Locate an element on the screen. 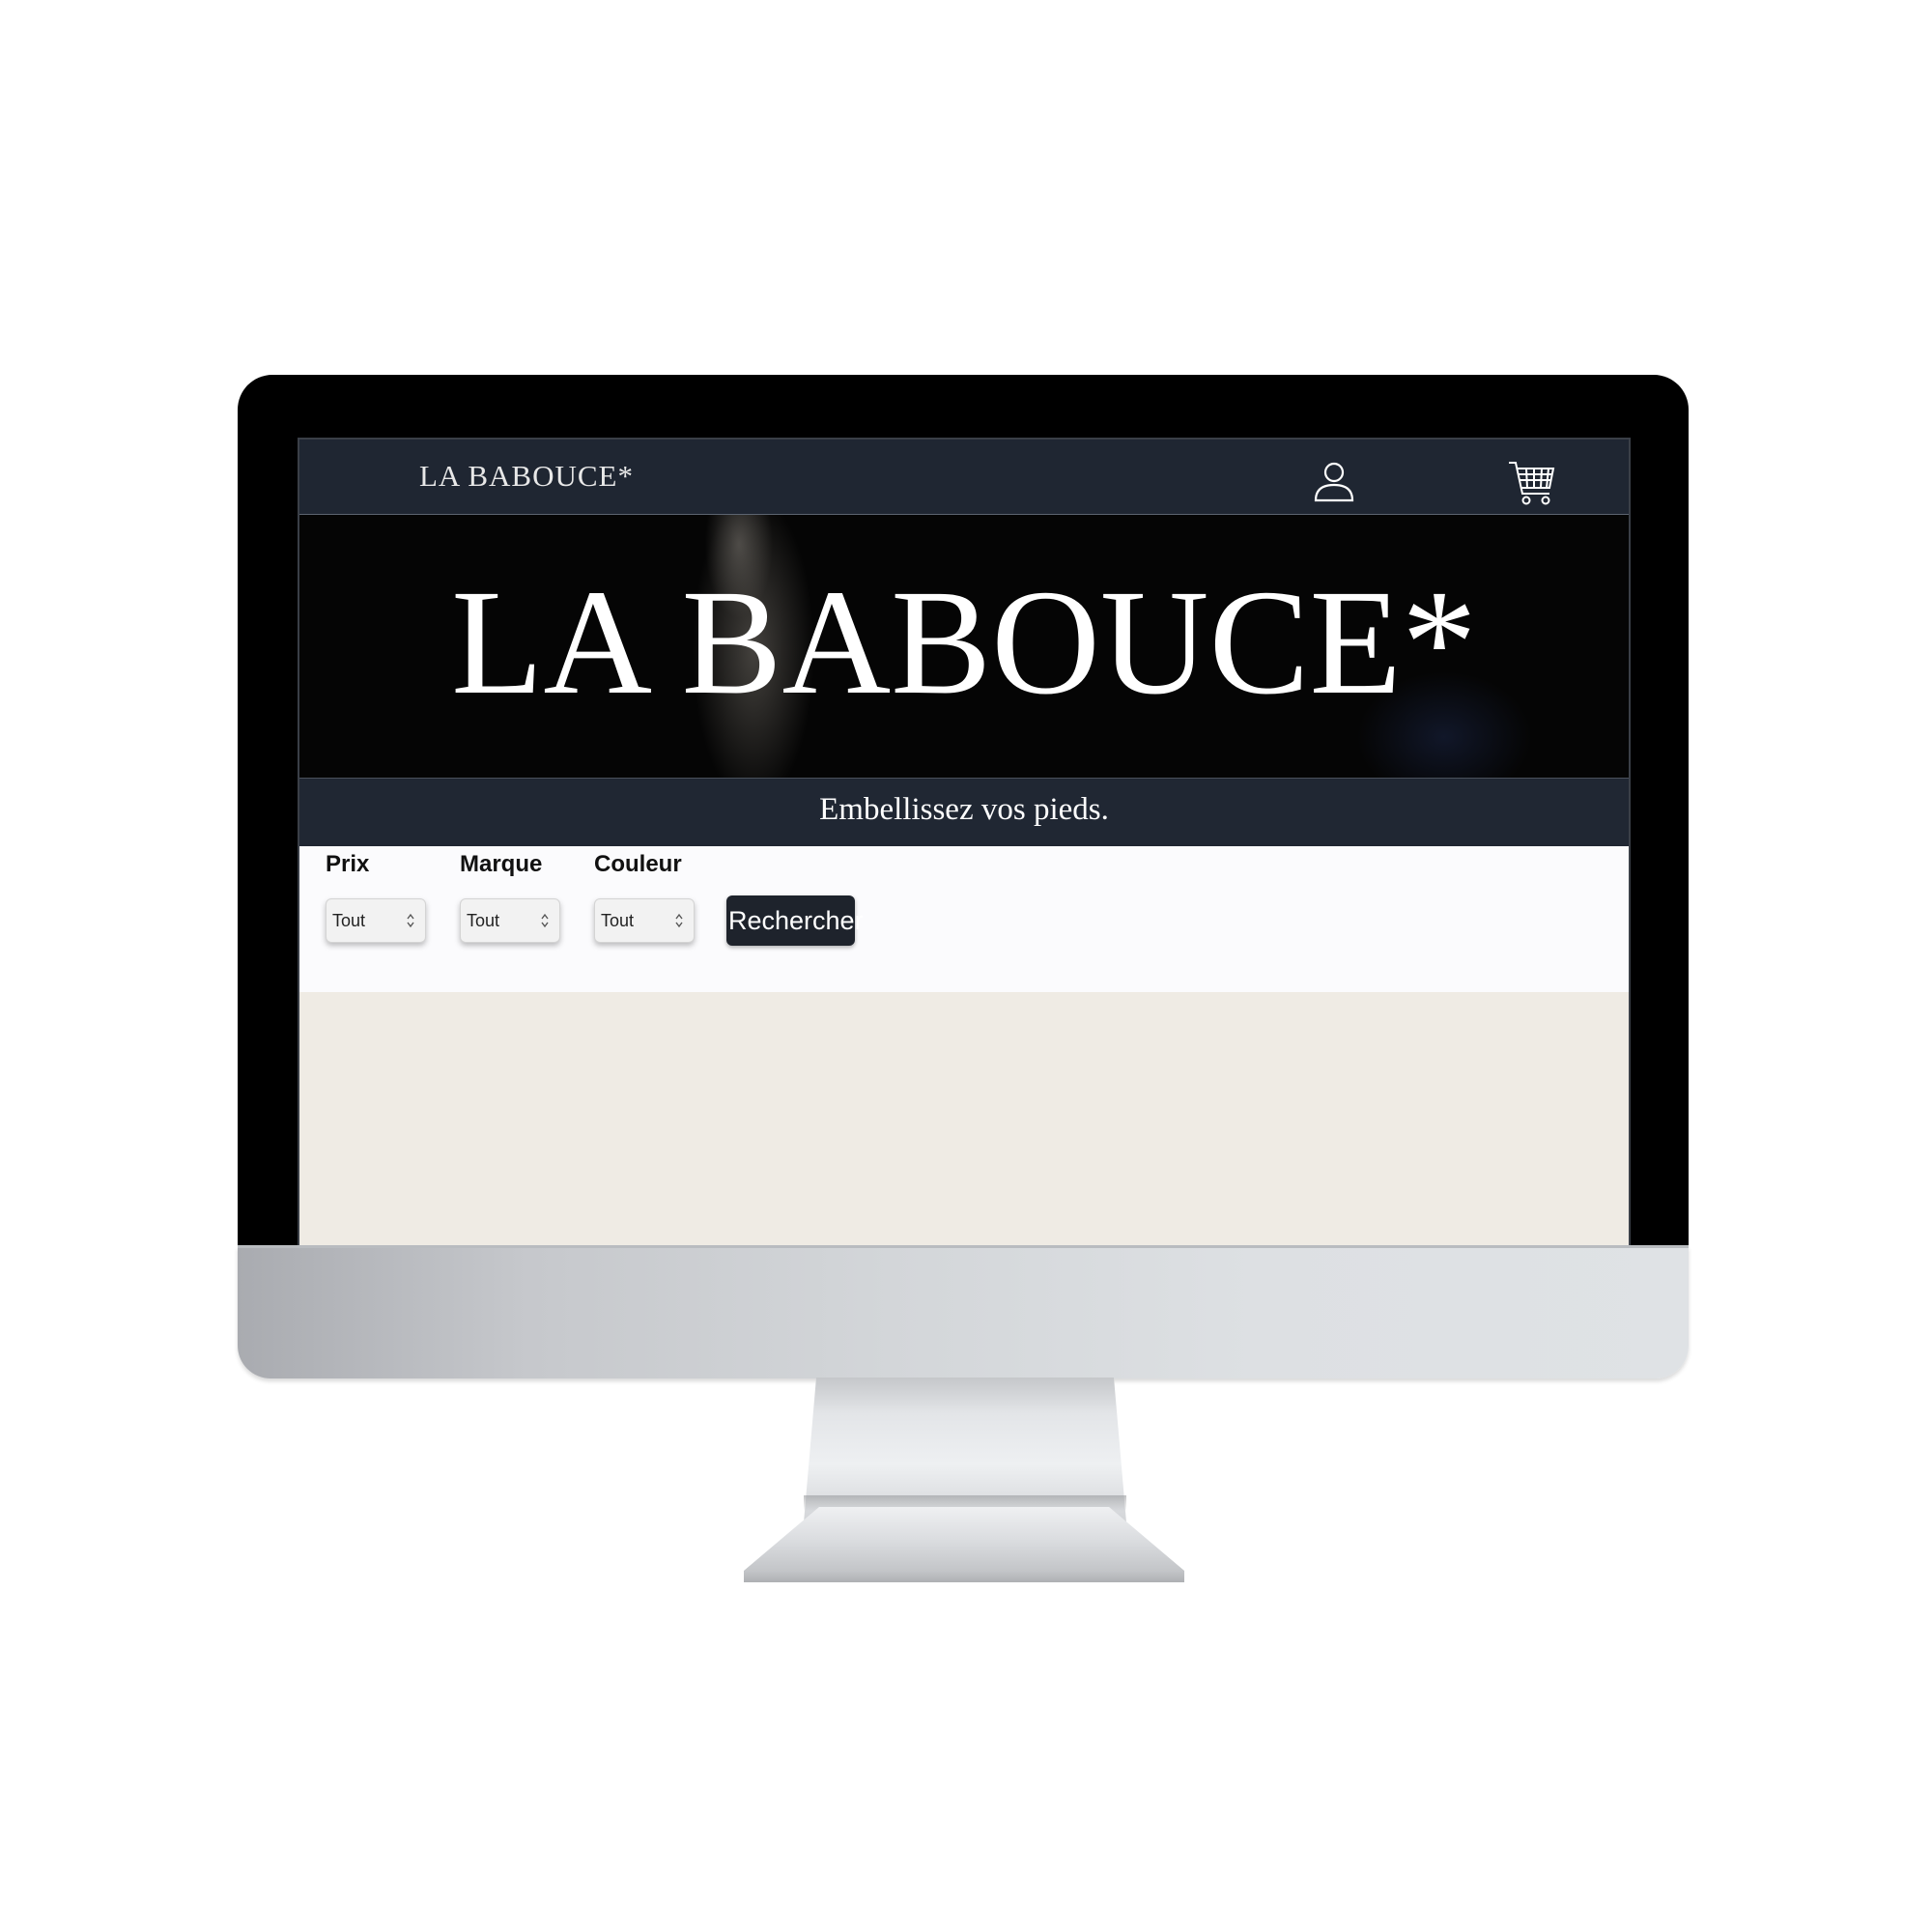 This screenshot has height=1932, width=1932. user-icon is located at coordinates (1334, 481).